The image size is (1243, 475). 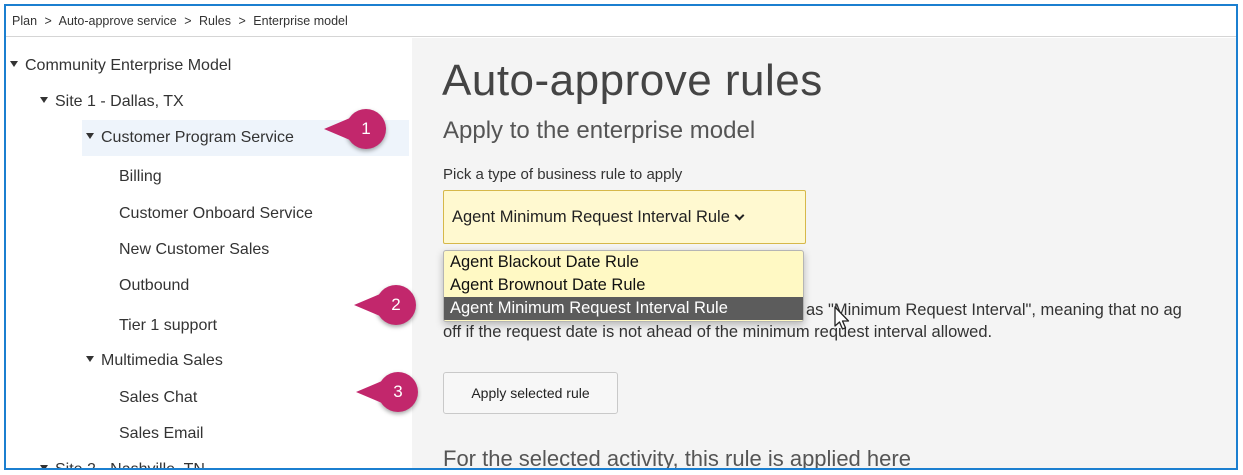 What do you see at coordinates (387, 392) in the screenshot?
I see `callout-badge-3: 3` at bounding box center [387, 392].